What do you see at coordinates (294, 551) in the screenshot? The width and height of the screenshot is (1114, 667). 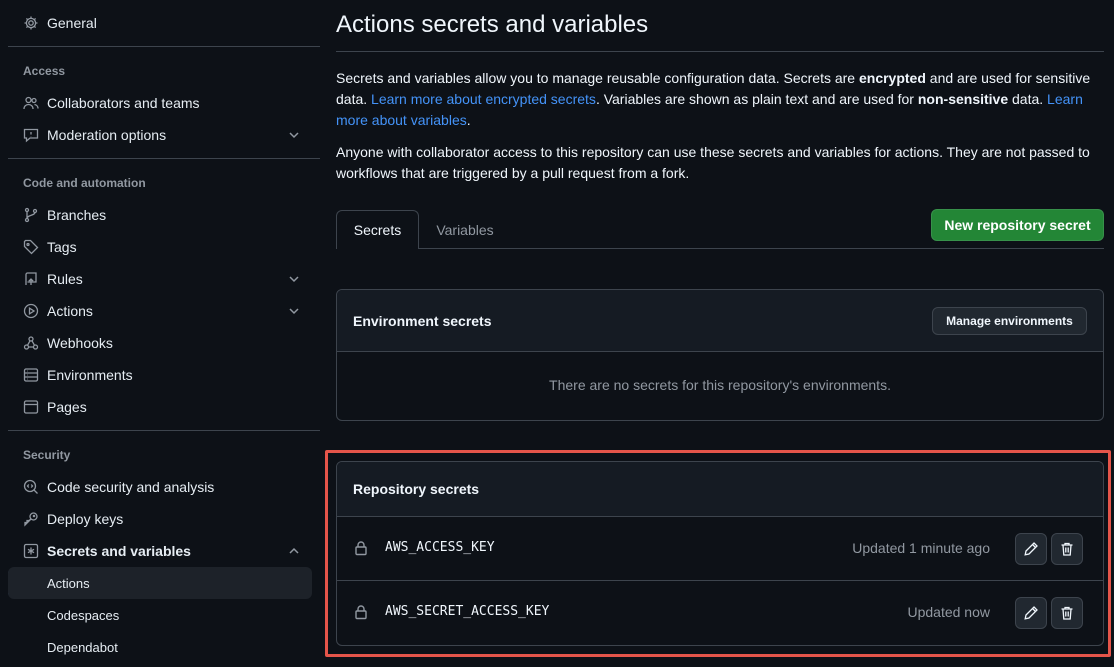 I see `chevron-up-icon` at bounding box center [294, 551].